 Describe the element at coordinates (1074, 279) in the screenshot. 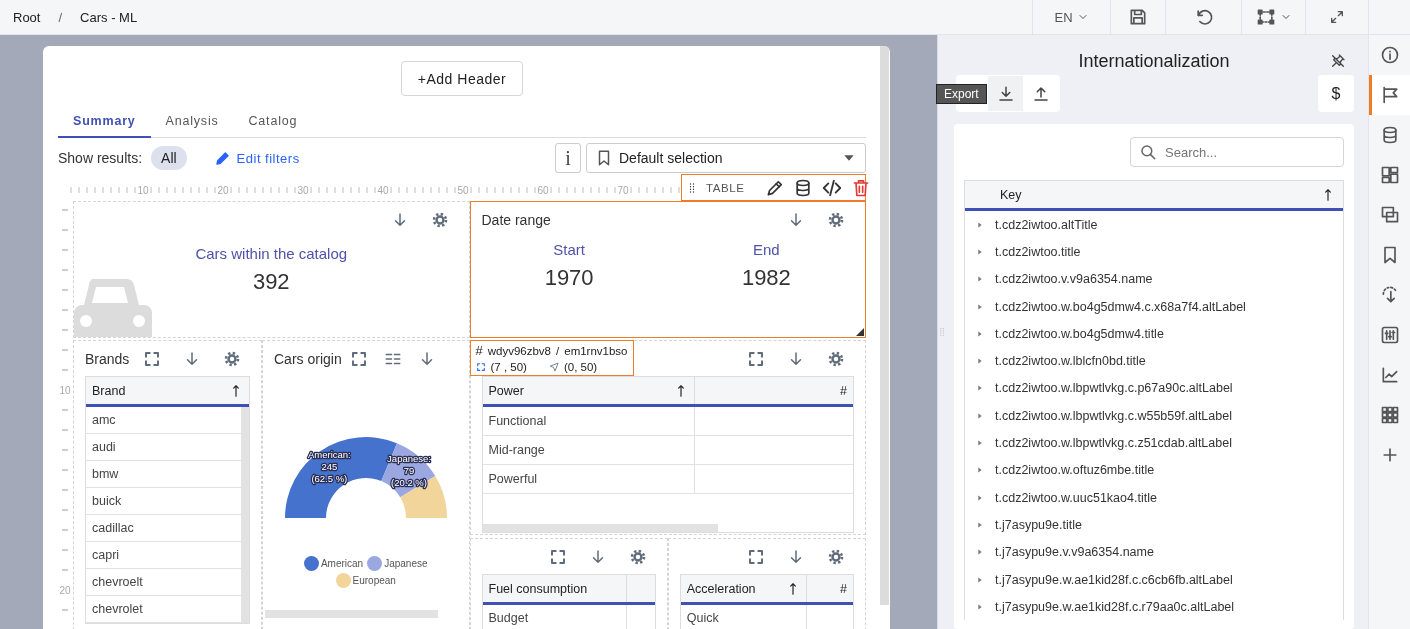

I see `translation-key: t.cdz2iwtoo.v.v9a6354.name` at that location.